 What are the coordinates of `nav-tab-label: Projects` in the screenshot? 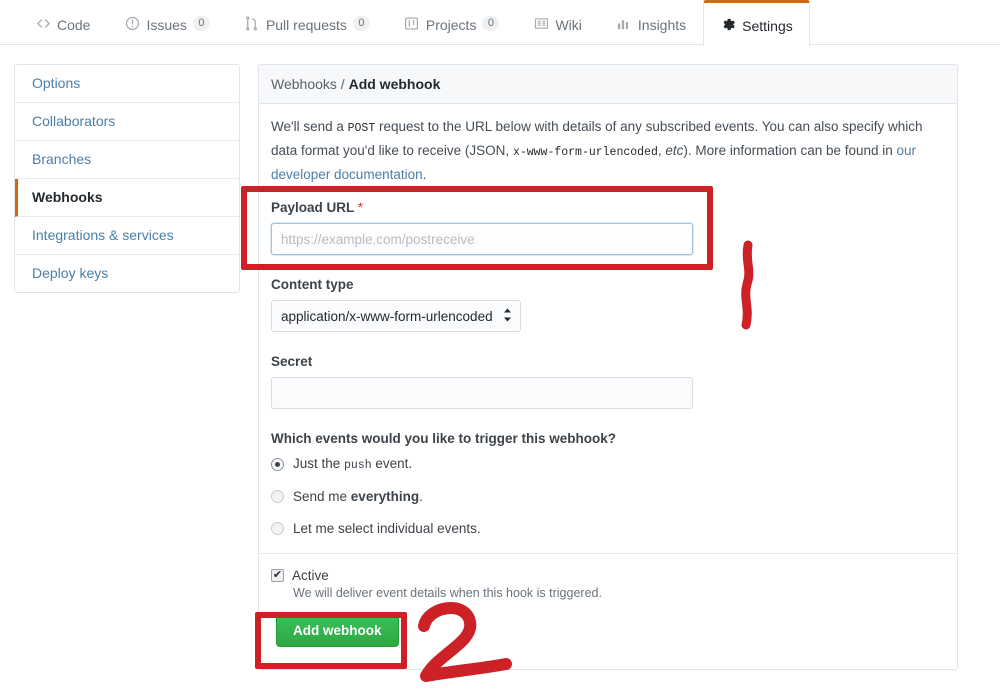 It's located at (451, 24).